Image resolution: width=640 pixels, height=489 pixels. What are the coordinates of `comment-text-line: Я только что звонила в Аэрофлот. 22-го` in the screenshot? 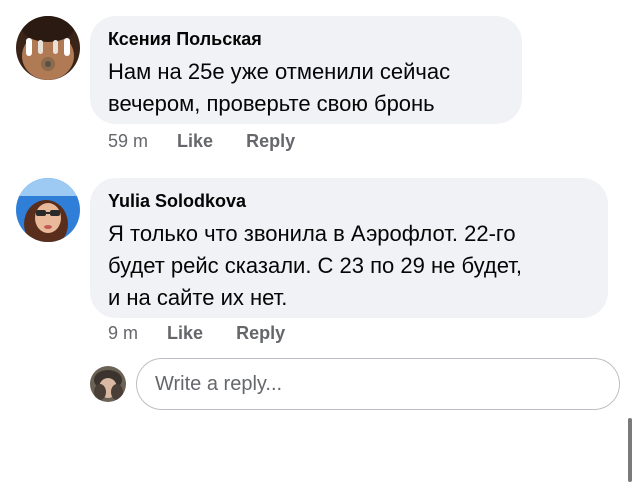 It's located at (312, 233).